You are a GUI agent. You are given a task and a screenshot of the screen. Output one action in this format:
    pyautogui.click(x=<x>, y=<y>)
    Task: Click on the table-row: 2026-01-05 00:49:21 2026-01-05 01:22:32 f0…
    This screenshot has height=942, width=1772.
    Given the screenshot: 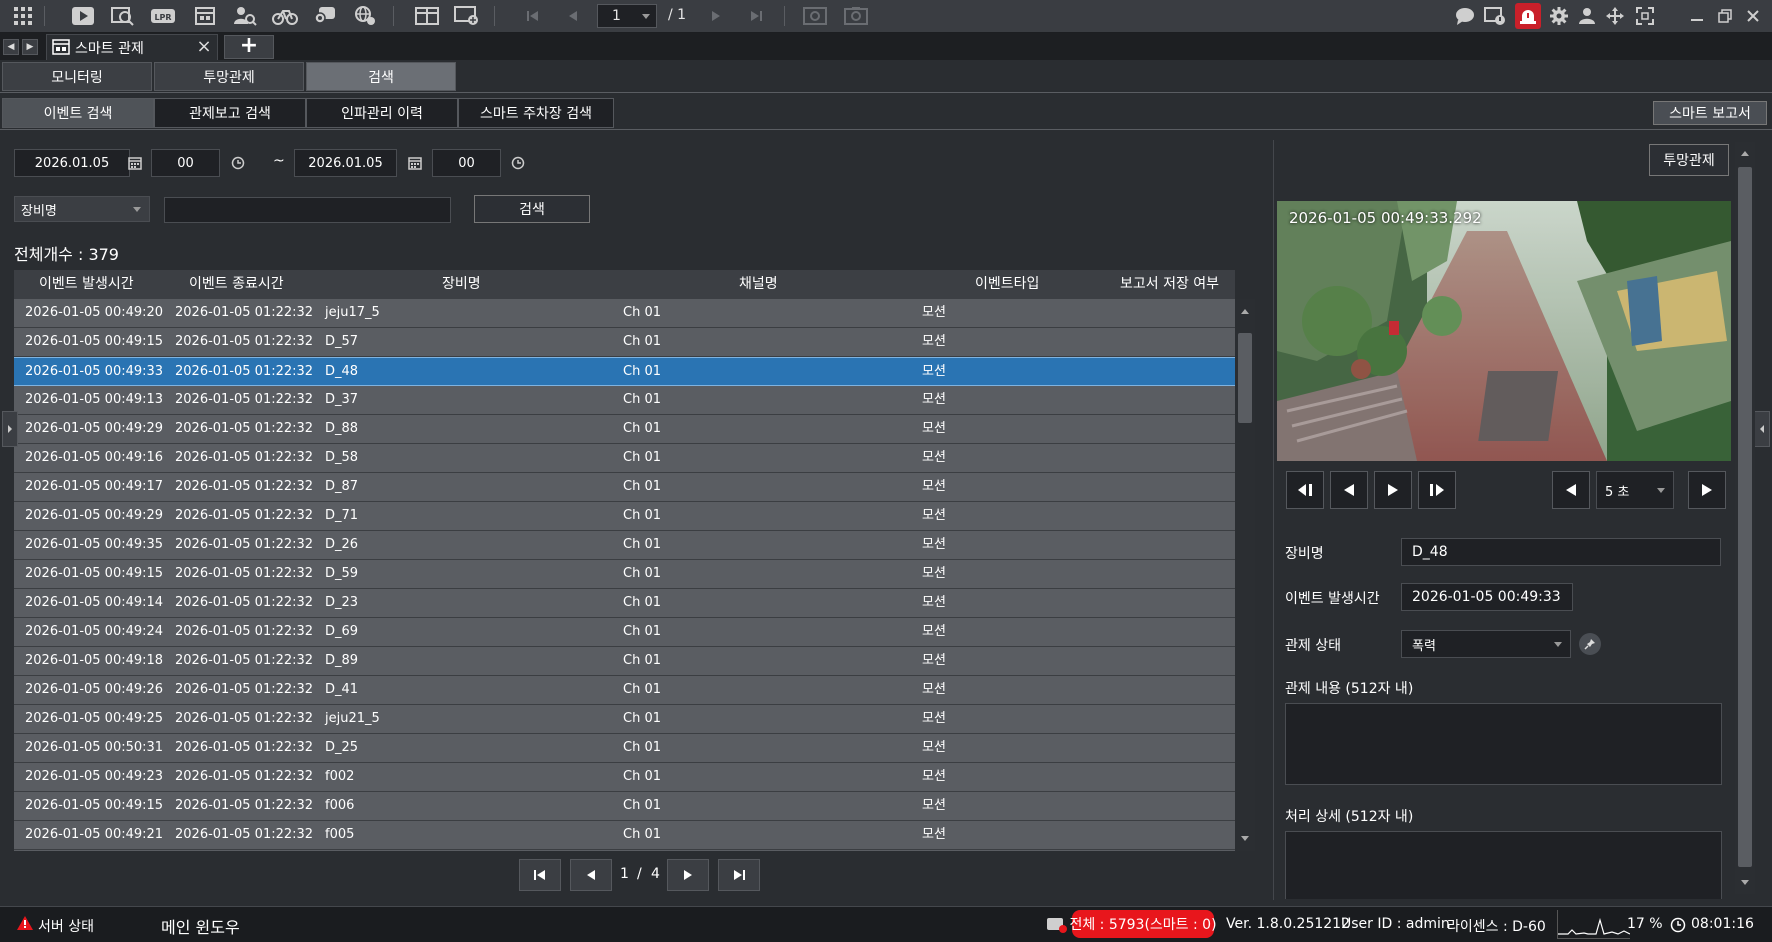 What is the action you would take?
    pyautogui.click(x=624, y=835)
    